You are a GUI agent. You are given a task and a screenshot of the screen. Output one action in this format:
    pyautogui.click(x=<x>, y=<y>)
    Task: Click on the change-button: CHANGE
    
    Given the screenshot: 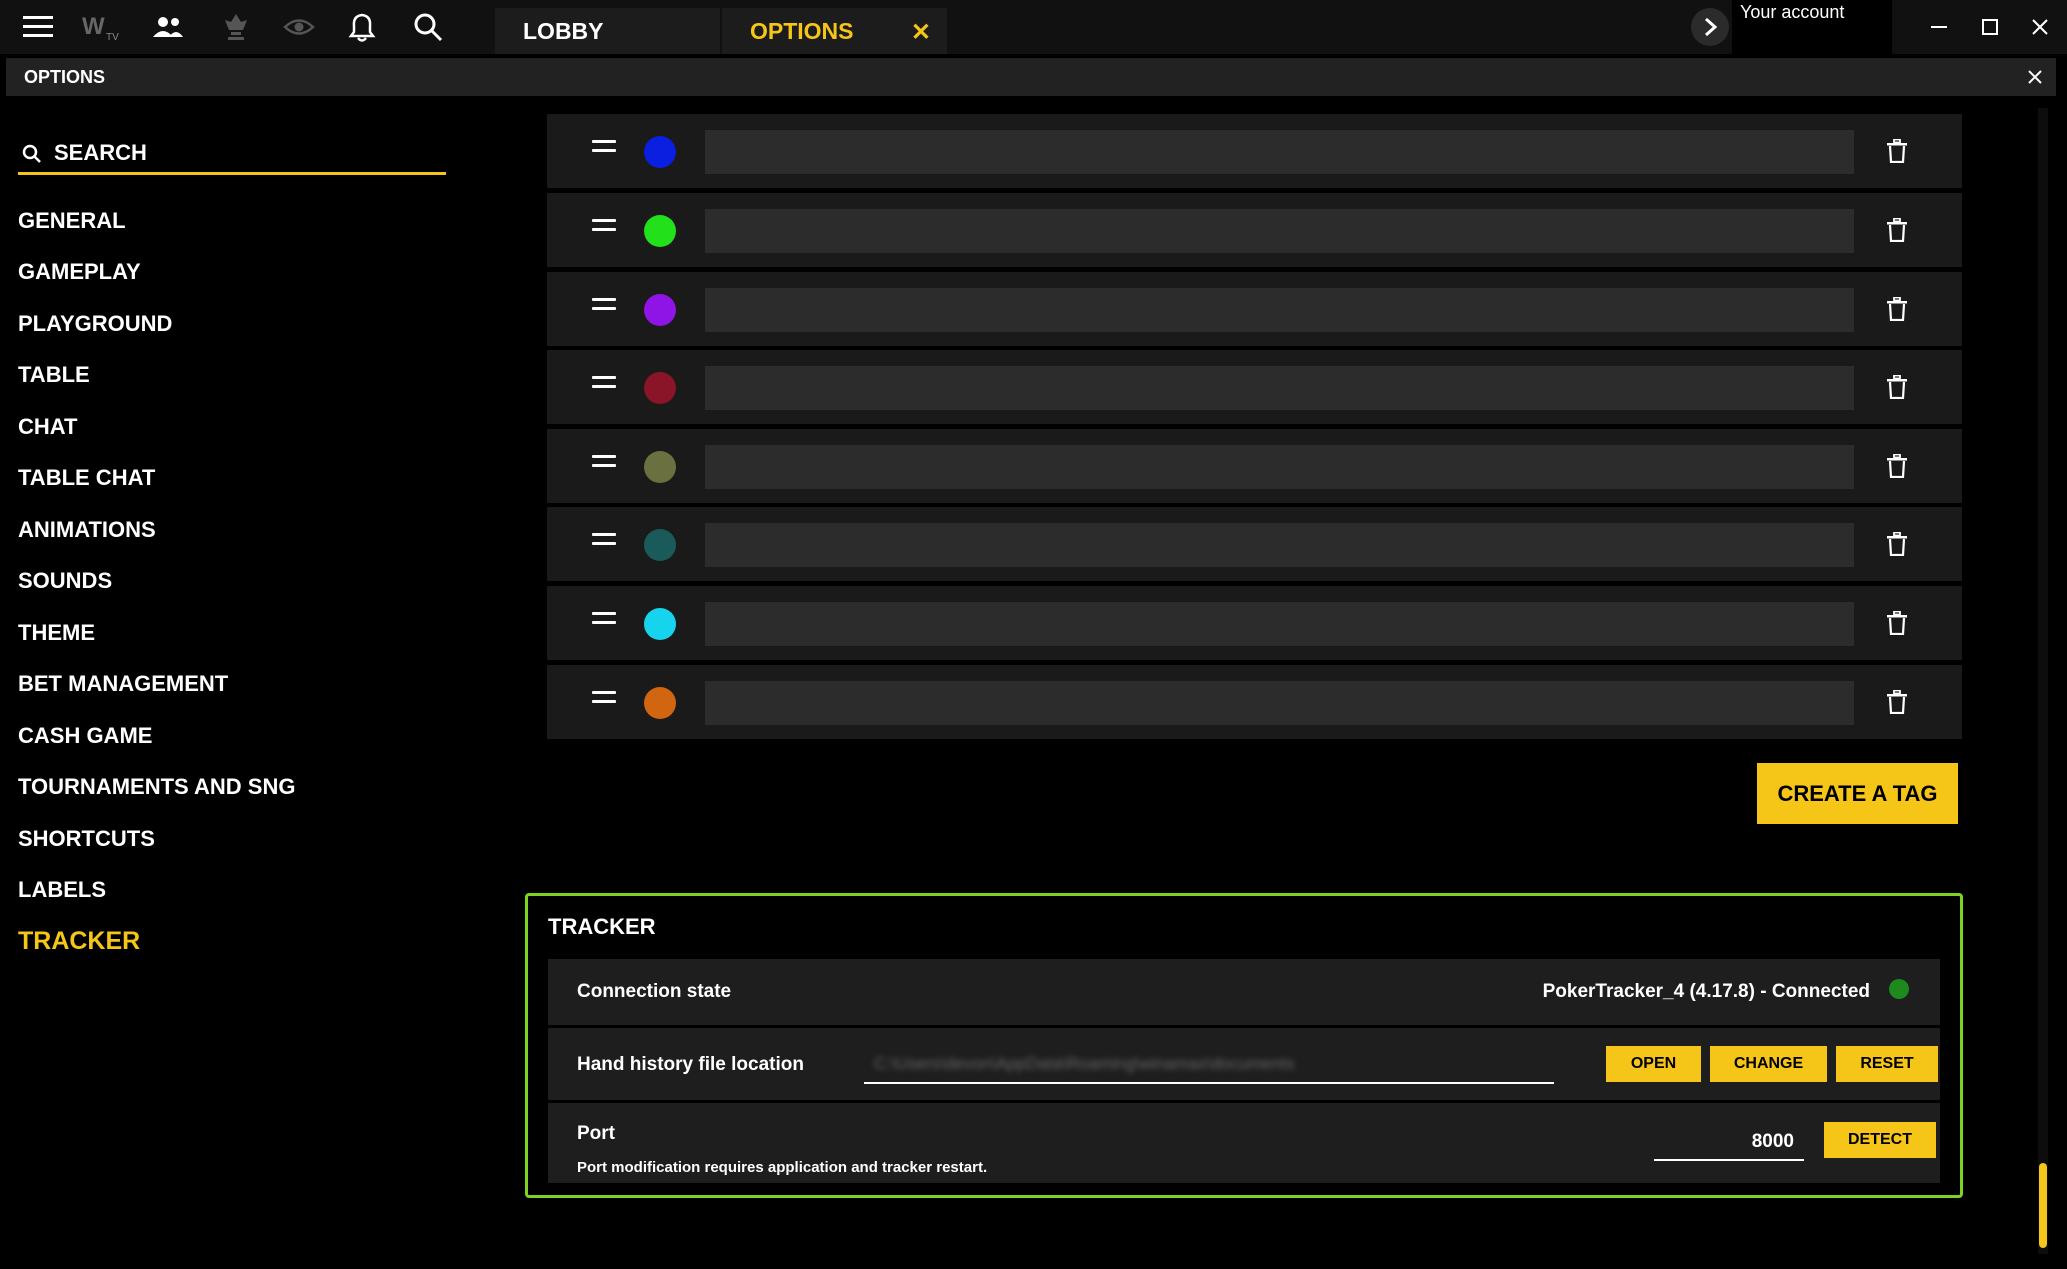 What is the action you would take?
    pyautogui.click(x=1768, y=1064)
    